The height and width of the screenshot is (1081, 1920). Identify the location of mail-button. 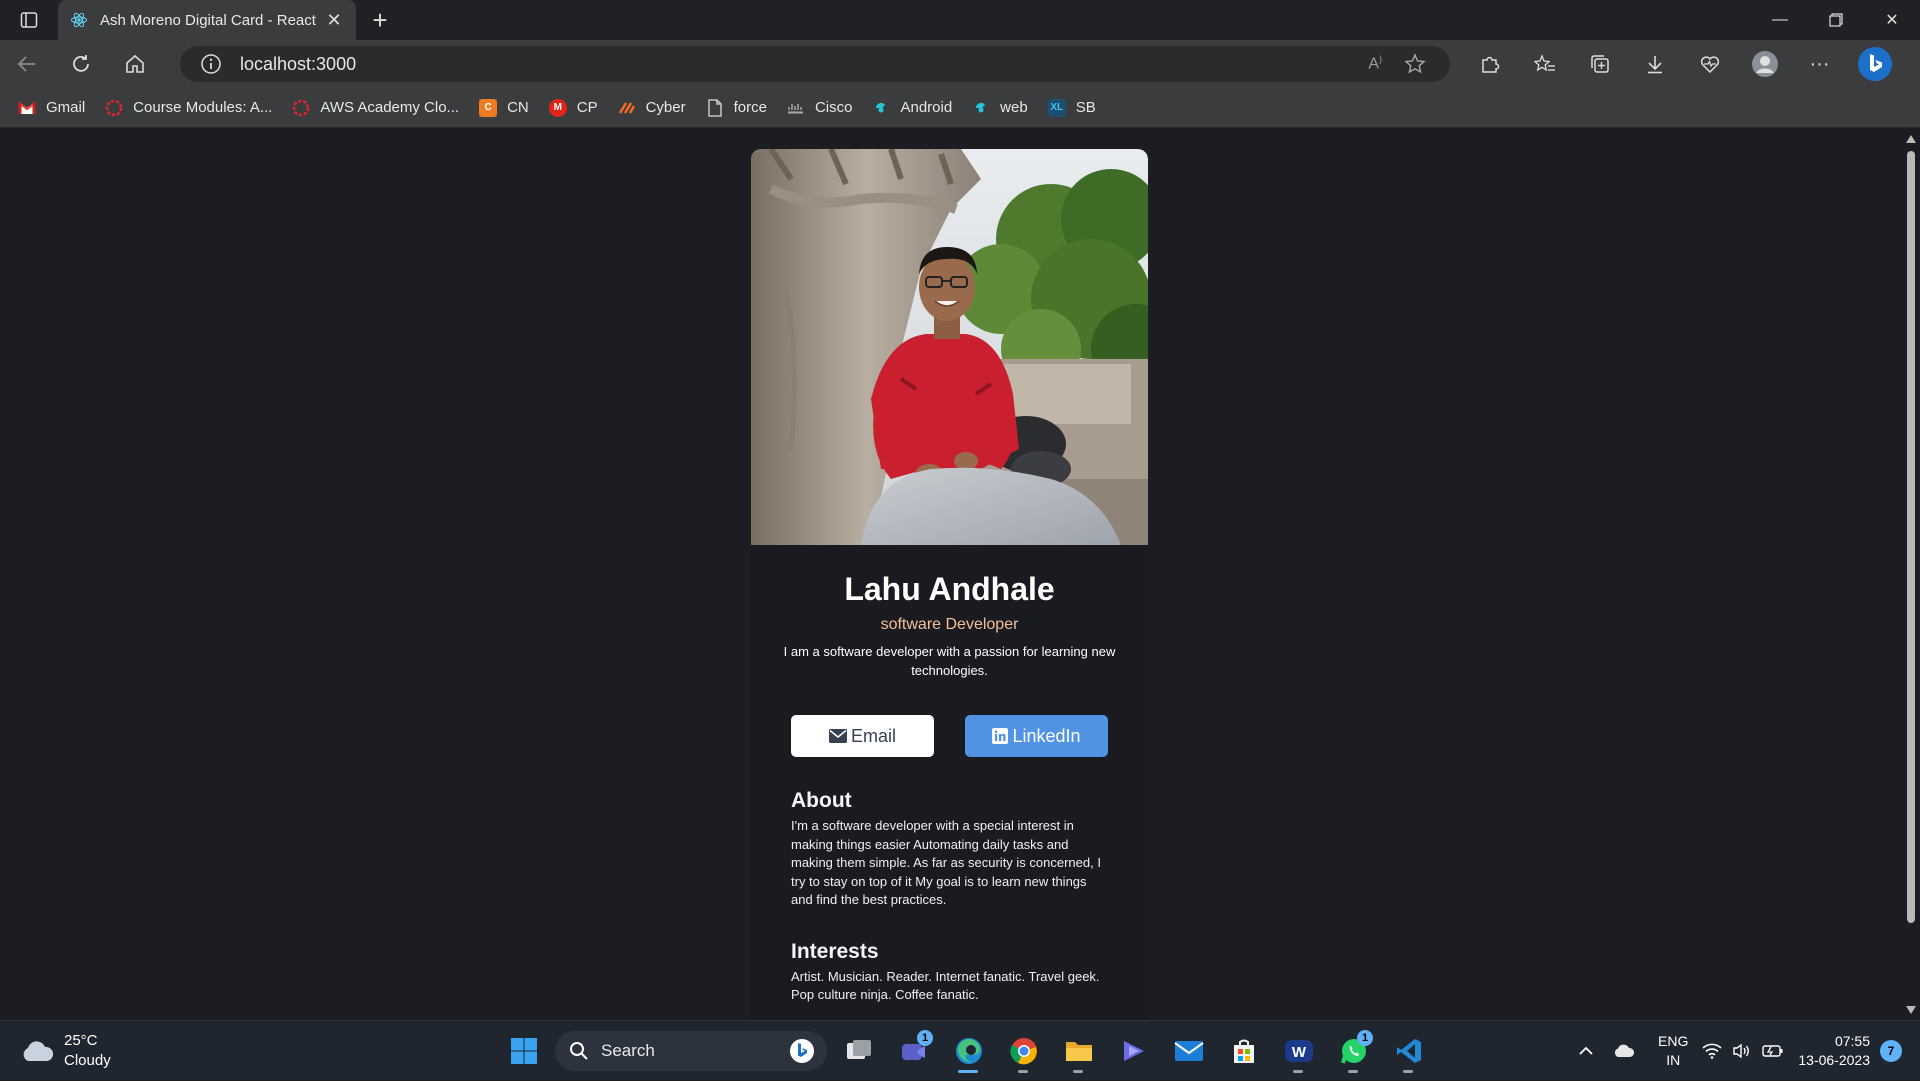
(1188, 1051).